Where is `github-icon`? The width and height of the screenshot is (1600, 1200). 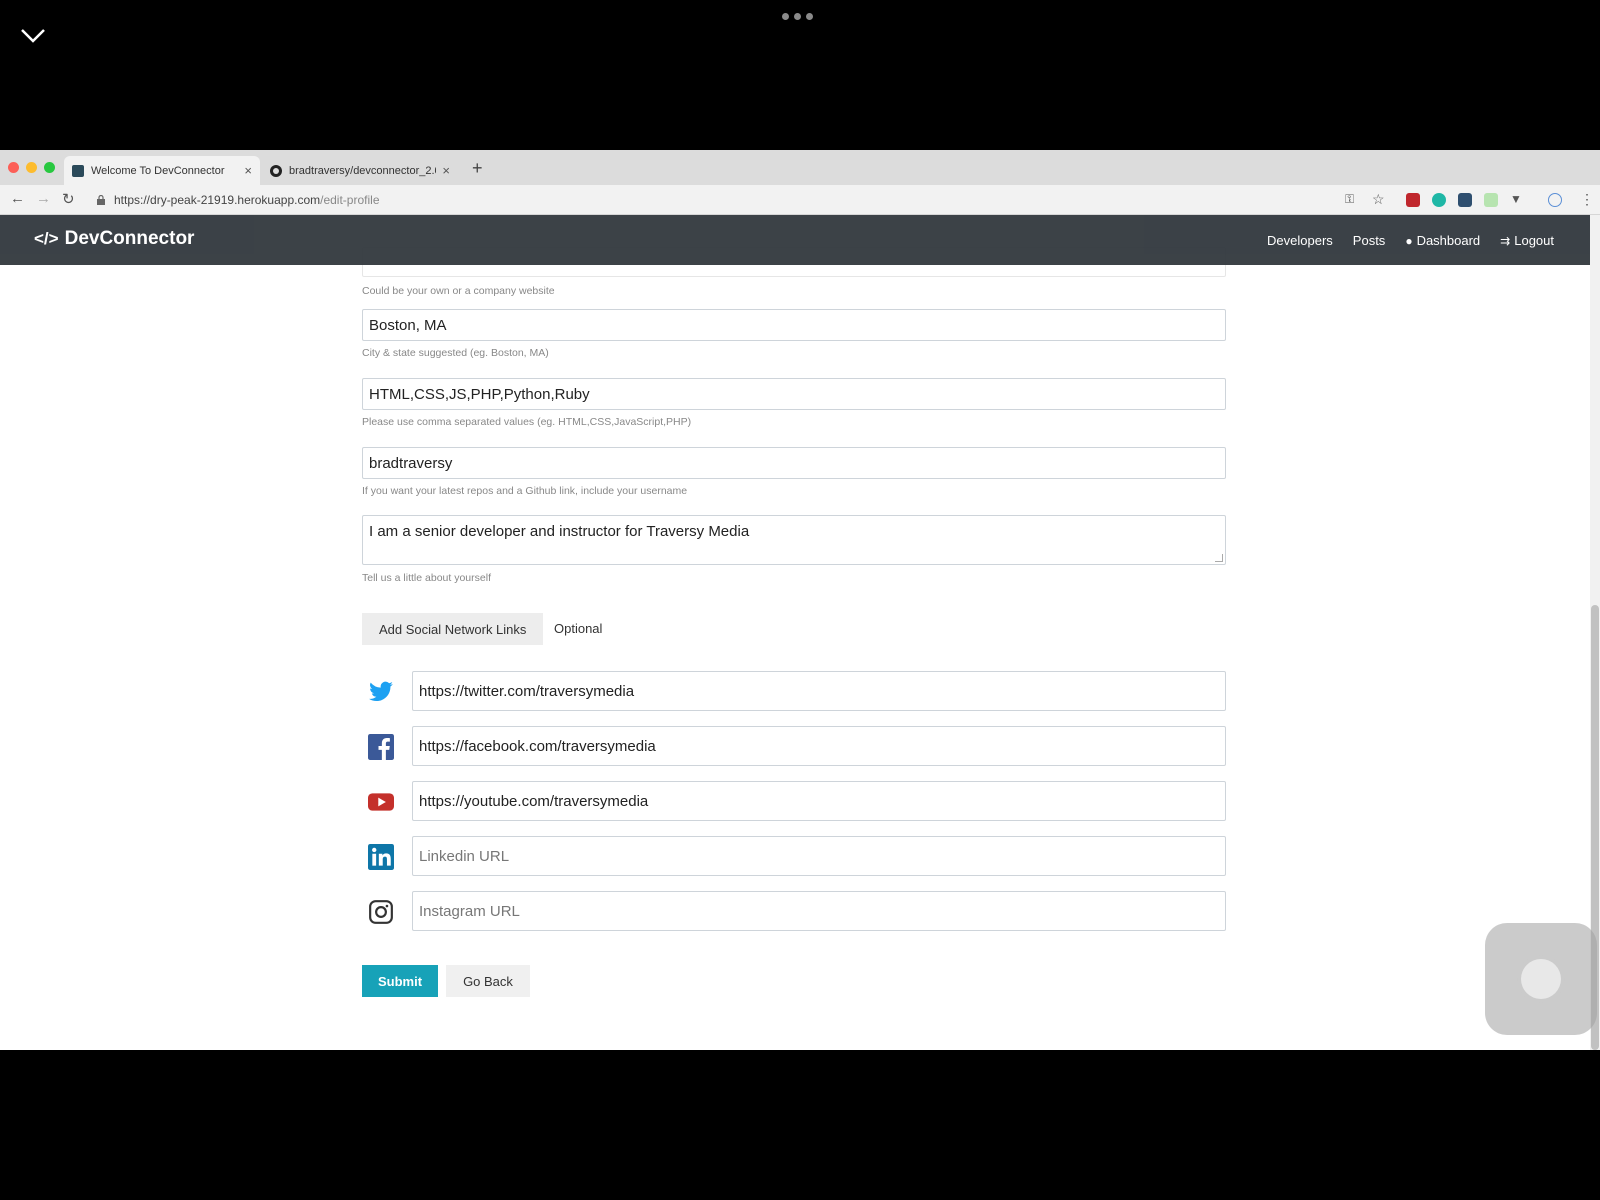
github-icon is located at coordinates (276, 170).